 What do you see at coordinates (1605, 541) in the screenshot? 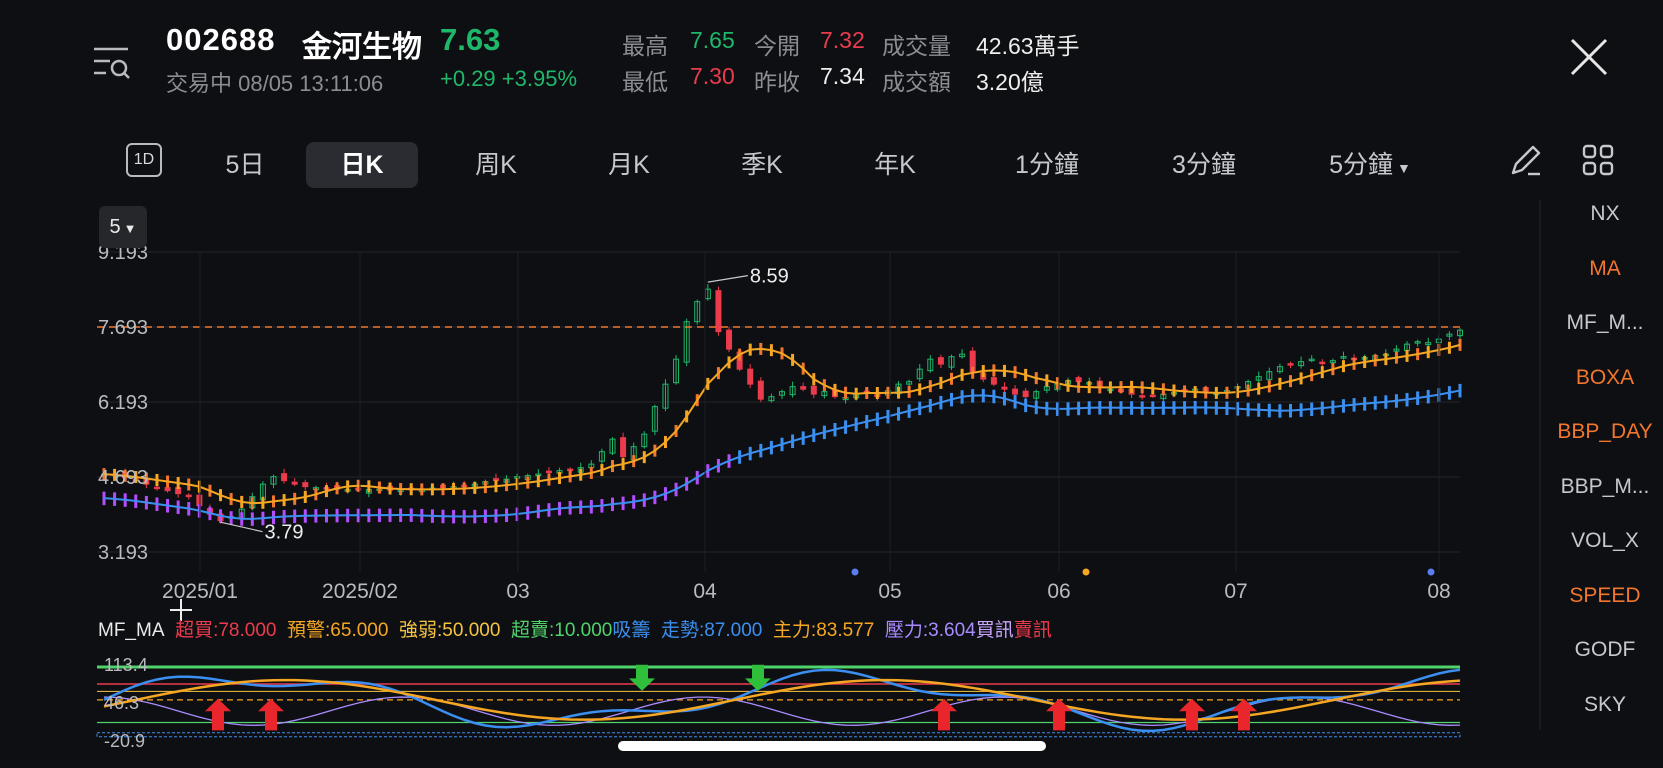
I see `indicator-vol-x: VOL_X` at bounding box center [1605, 541].